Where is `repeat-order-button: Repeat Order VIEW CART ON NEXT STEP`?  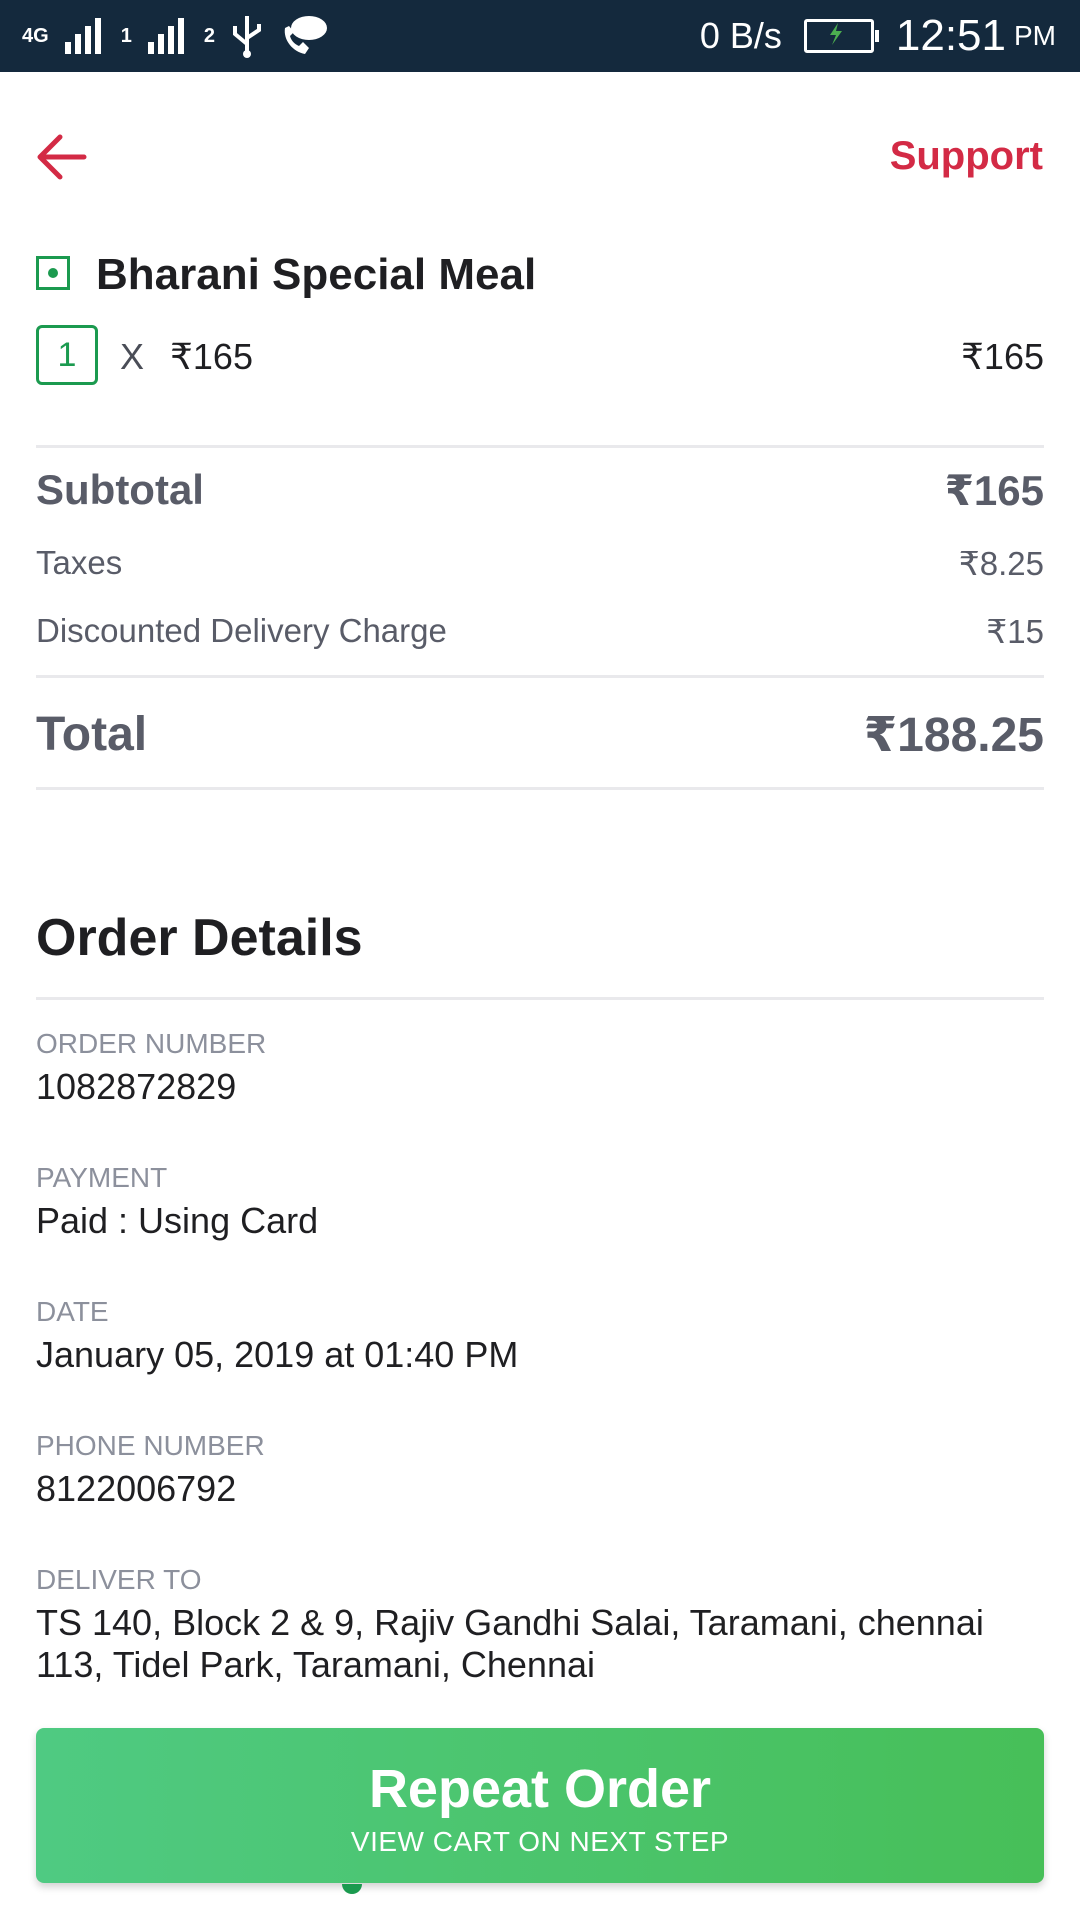 repeat-order-button: Repeat Order VIEW CART ON NEXT STEP is located at coordinates (540, 1805).